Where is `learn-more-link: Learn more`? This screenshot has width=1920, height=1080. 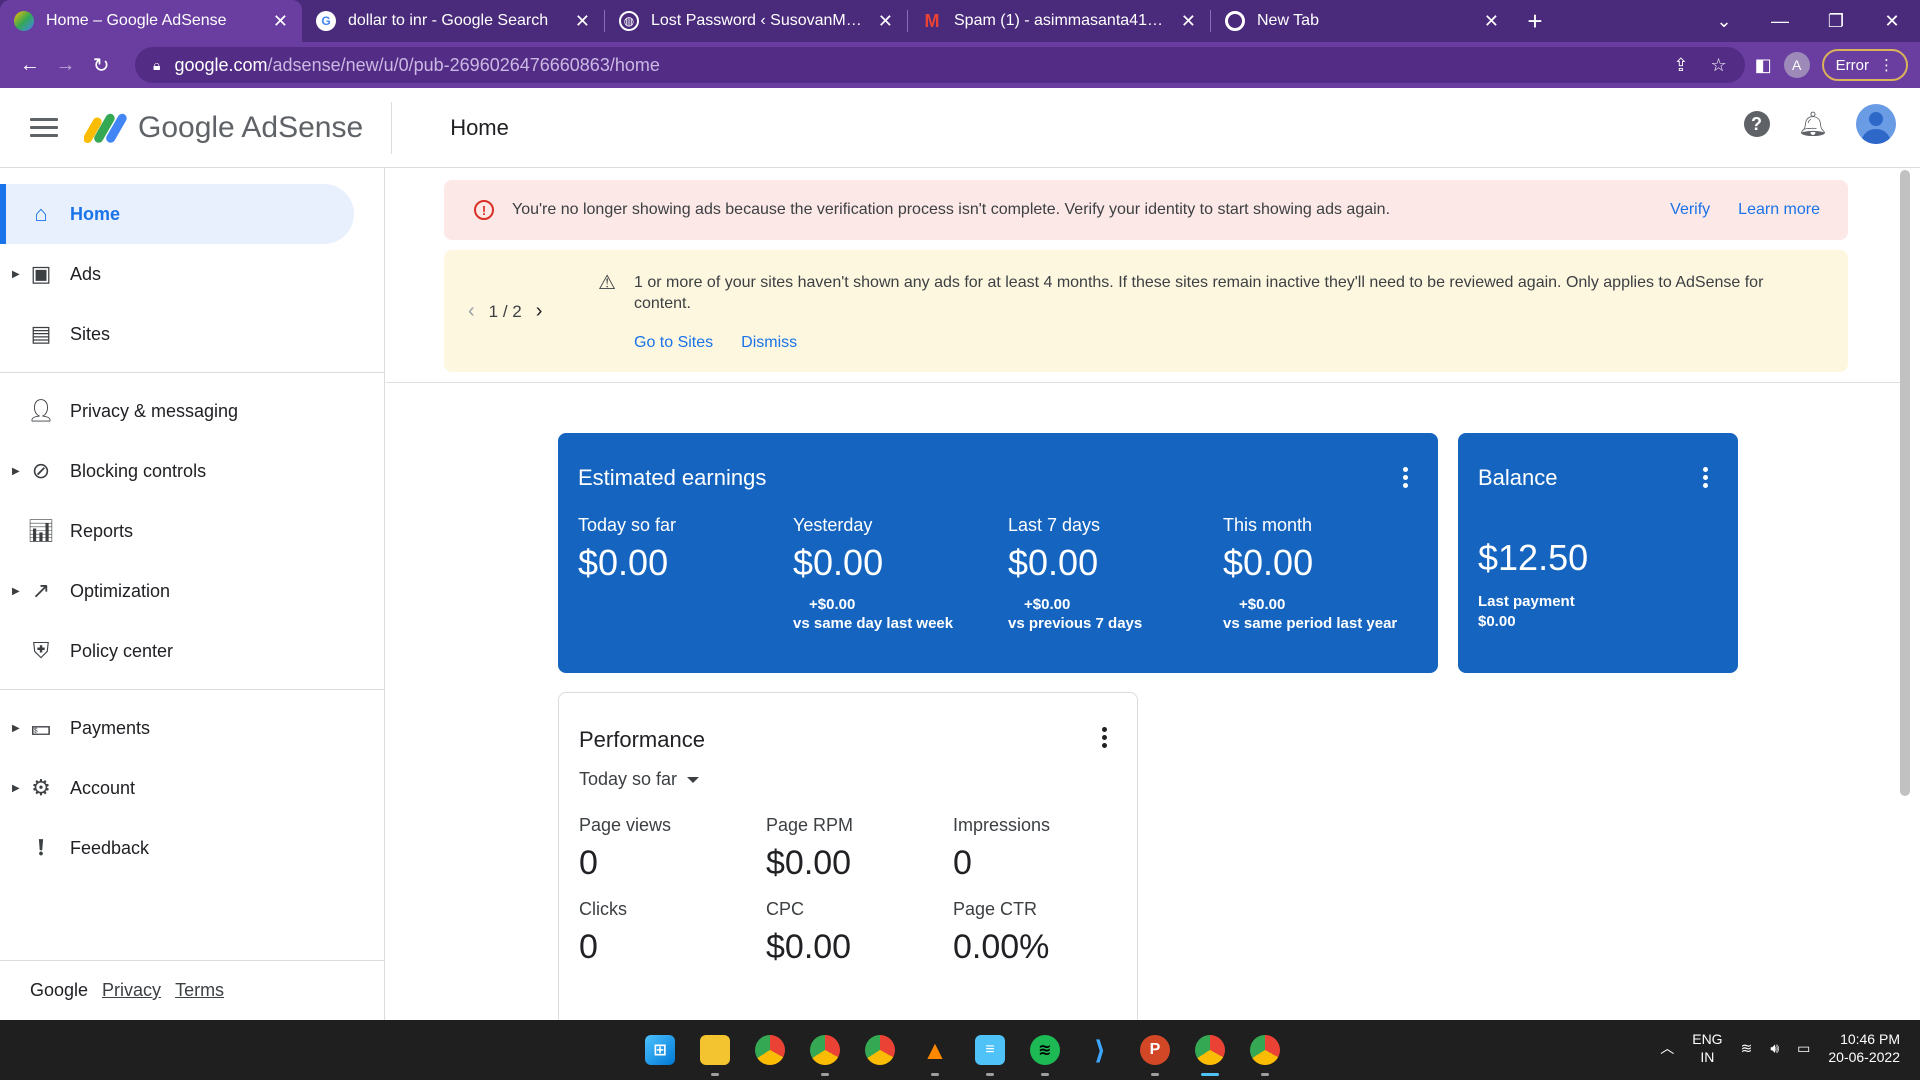 learn-more-link: Learn more is located at coordinates (1779, 210).